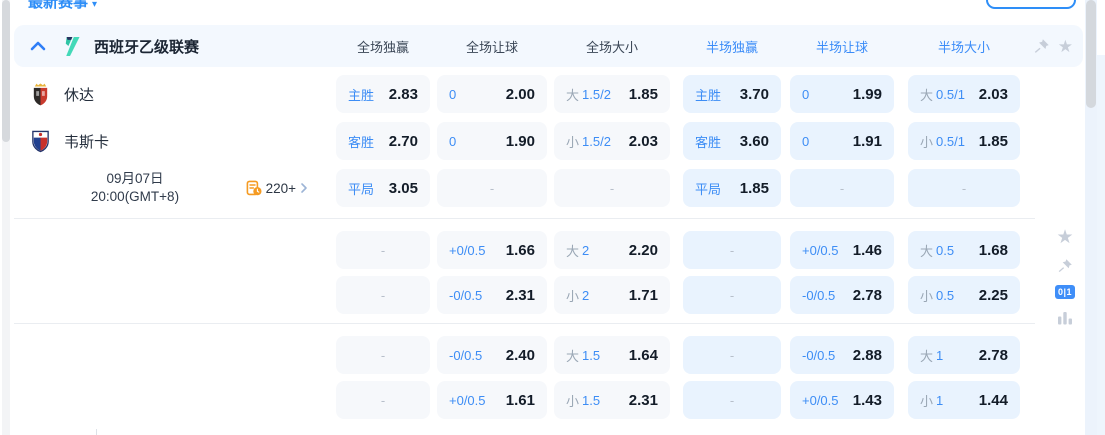  What do you see at coordinates (577, 295) in the screenshot?
I see `odds-label-group: 小2` at bounding box center [577, 295].